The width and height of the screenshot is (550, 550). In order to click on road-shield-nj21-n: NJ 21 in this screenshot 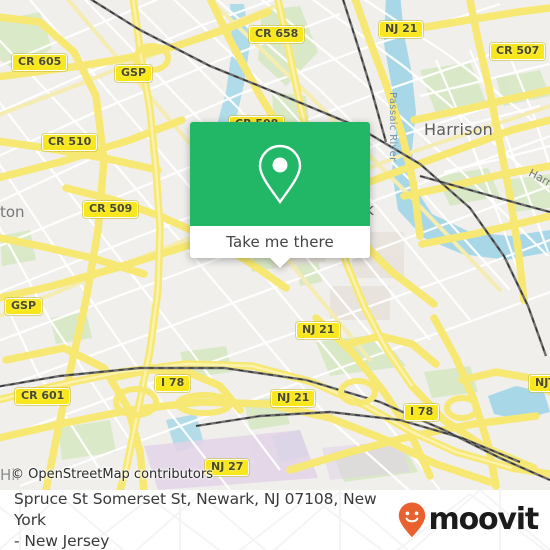, I will do `click(401, 29)`.